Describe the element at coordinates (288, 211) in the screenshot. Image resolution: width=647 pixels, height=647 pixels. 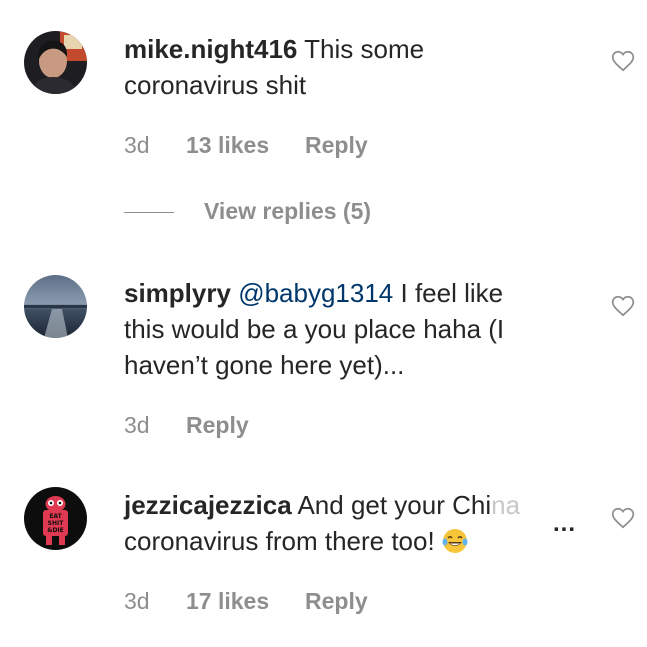
I see `view-replies-label: View replies (5)` at that location.